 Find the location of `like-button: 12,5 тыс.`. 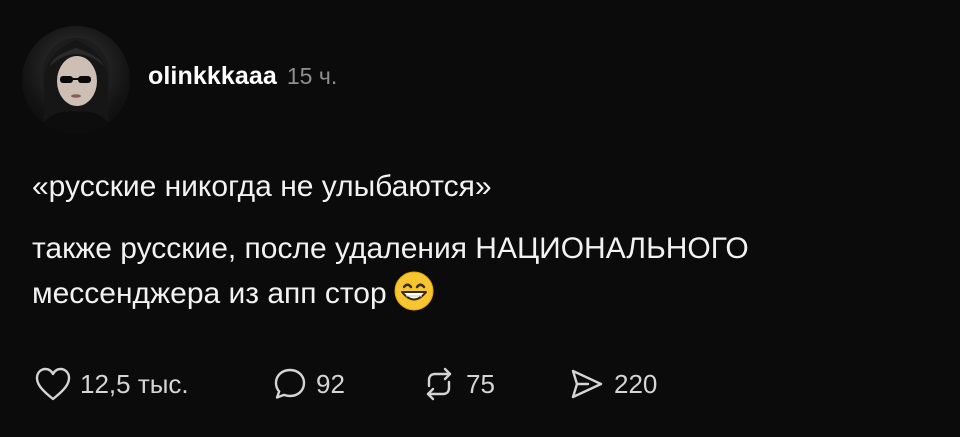

like-button: 12,5 тыс. is located at coordinates (153, 384).